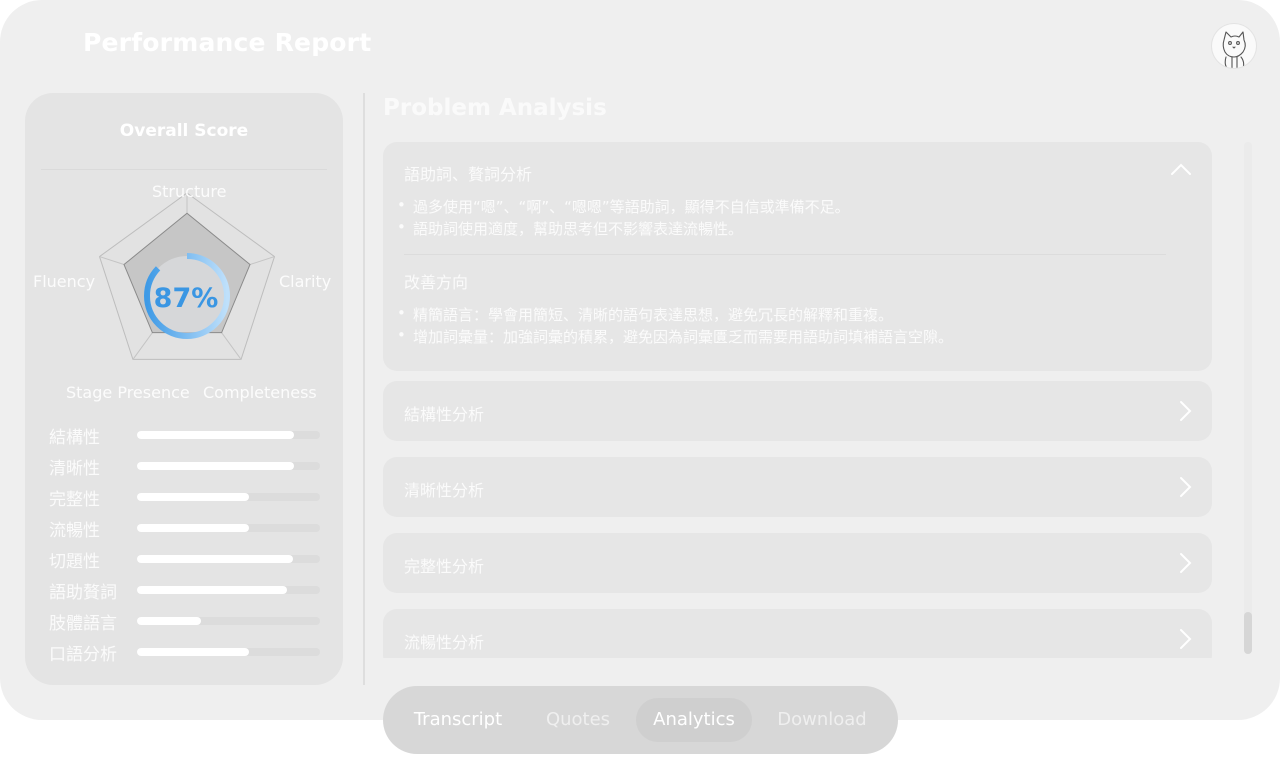 The width and height of the screenshot is (1280, 757). Describe the element at coordinates (570, 228) in the screenshot. I see `issue-bullet: 語助詞使用適度，幫助思考但不影響表達流暢性。` at that location.